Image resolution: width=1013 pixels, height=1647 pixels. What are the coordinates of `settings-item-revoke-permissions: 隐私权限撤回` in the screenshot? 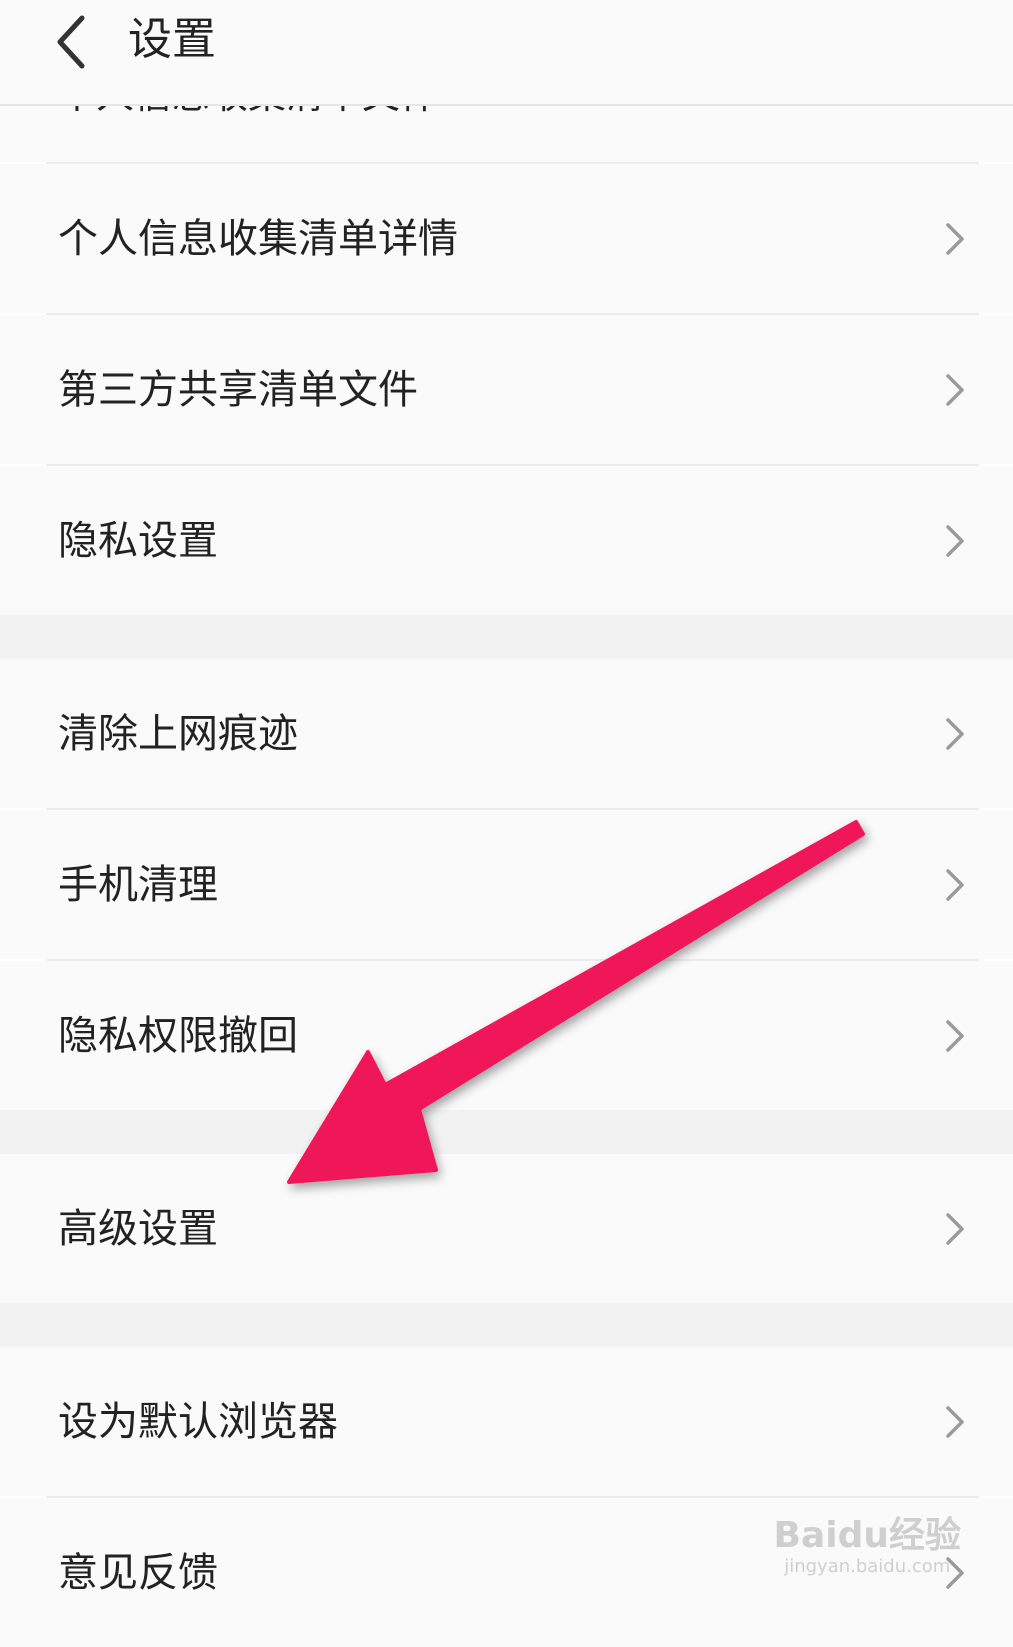 It's located at (506, 1035).